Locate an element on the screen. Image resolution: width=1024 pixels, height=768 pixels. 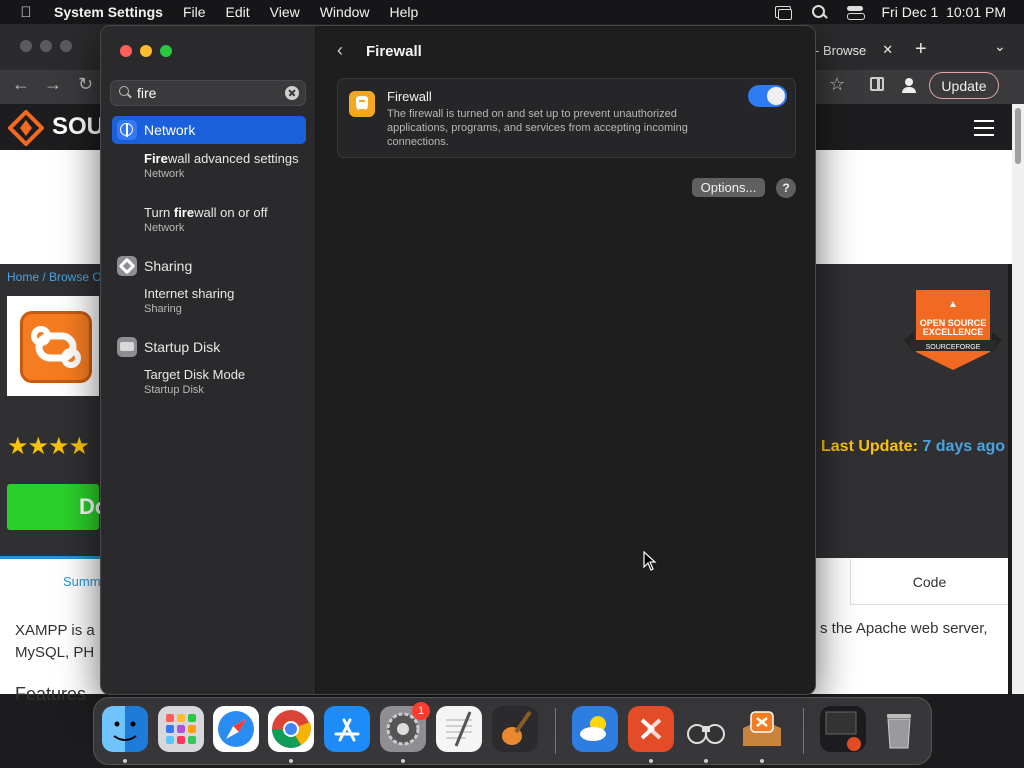
trash-icon is located at coordinates (899, 729).